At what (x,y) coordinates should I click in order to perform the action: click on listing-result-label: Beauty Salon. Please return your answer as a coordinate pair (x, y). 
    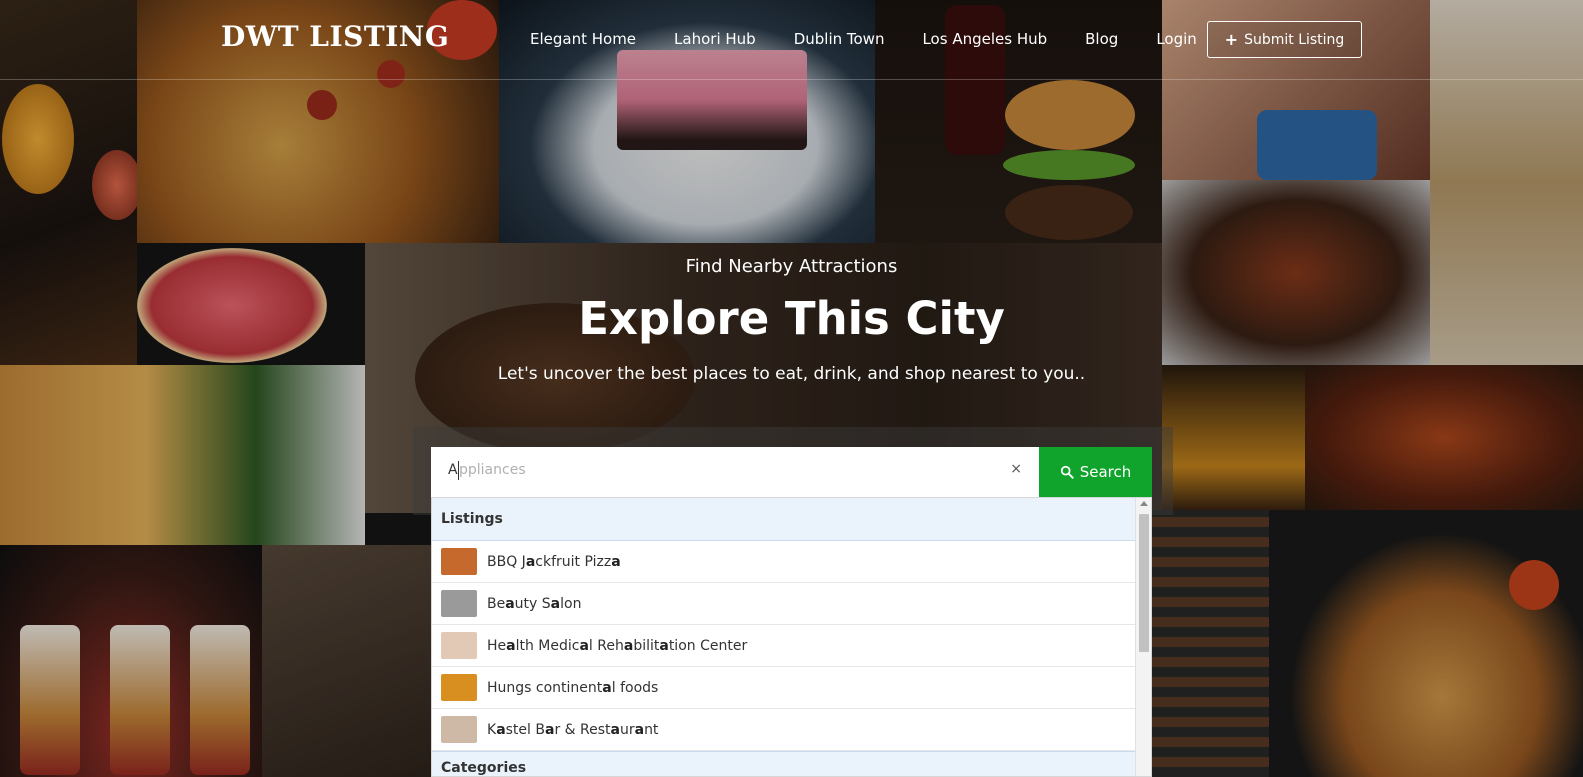
    Looking at the image, I should click on (534, 603).